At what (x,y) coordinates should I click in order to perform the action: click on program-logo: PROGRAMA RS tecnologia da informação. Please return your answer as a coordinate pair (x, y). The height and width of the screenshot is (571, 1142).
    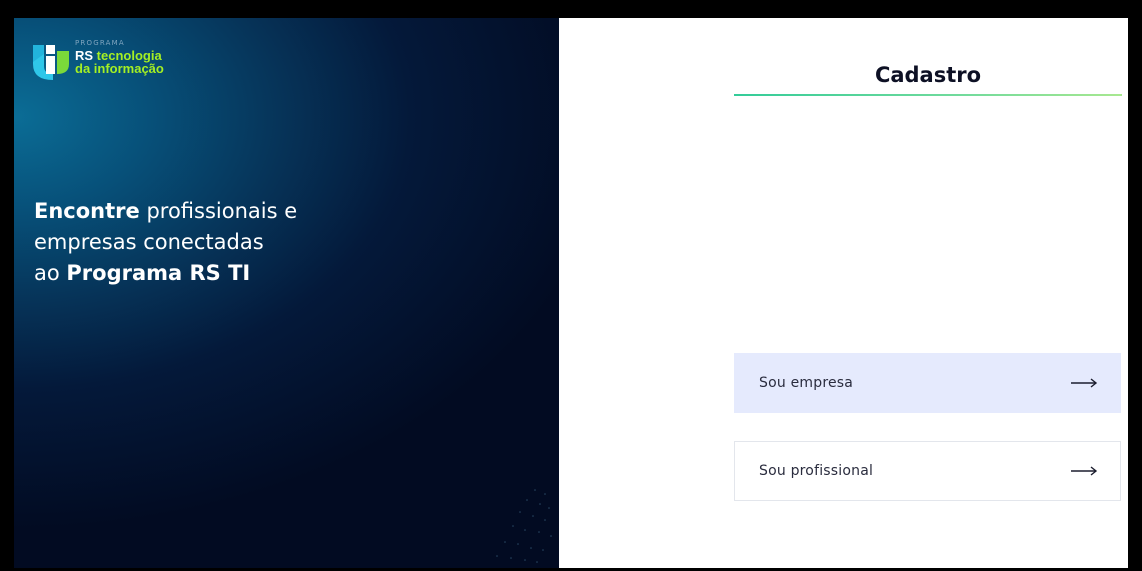
    Looking at the image, I should click on (98, 60).